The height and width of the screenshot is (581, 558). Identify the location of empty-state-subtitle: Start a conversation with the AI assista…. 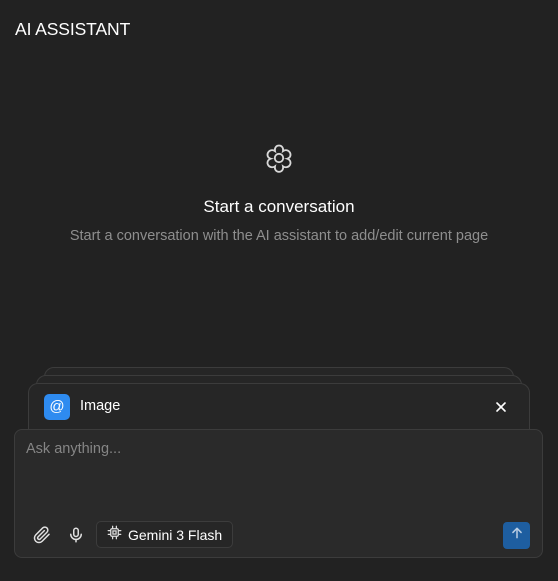
(279, 236).